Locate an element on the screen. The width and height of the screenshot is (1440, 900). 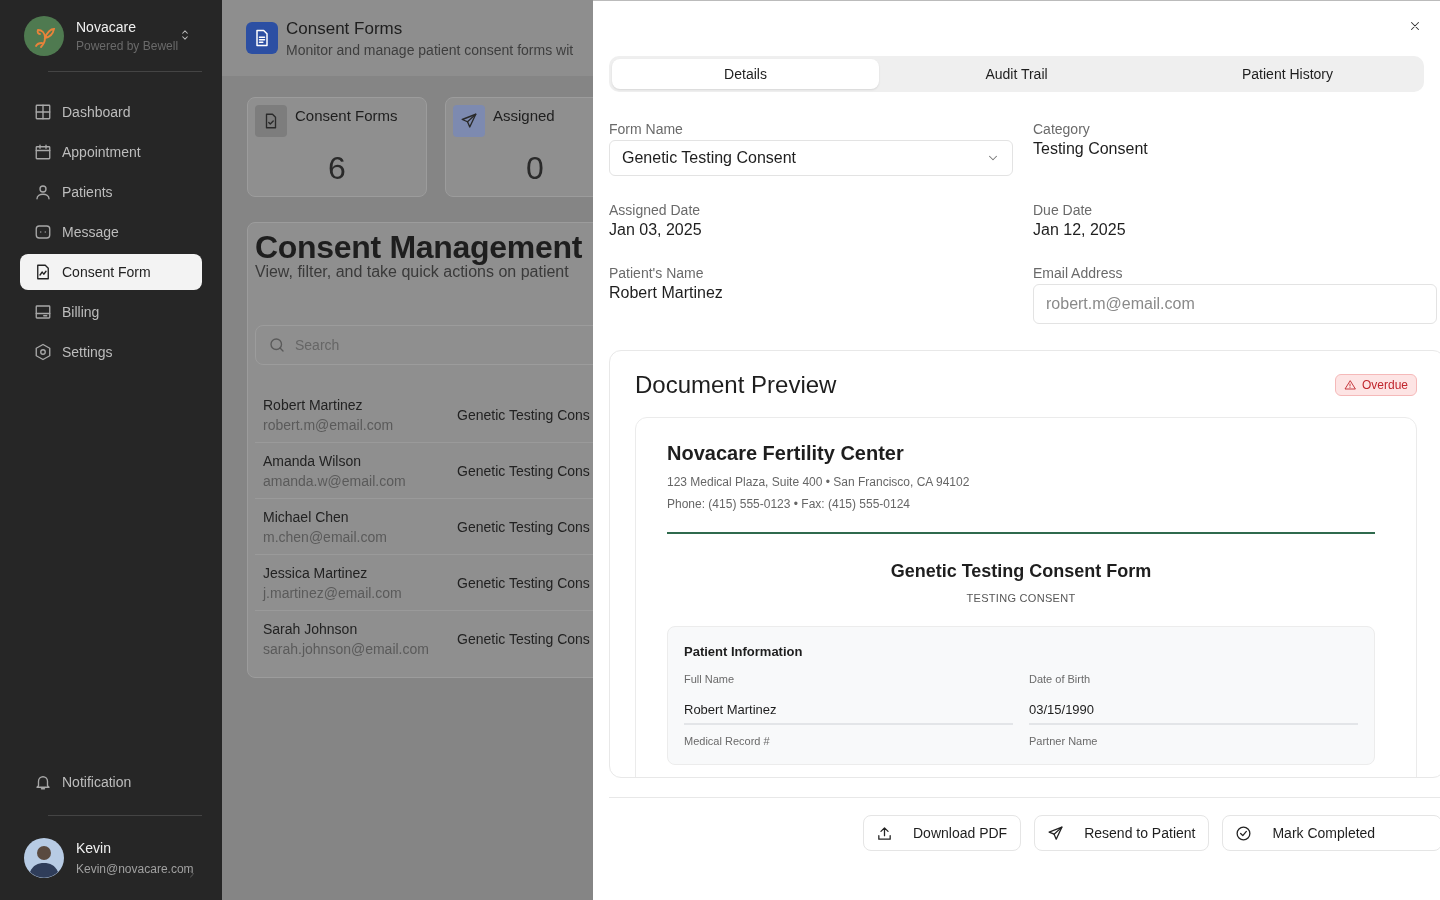
person-icon is located at coordinates (43, 192).